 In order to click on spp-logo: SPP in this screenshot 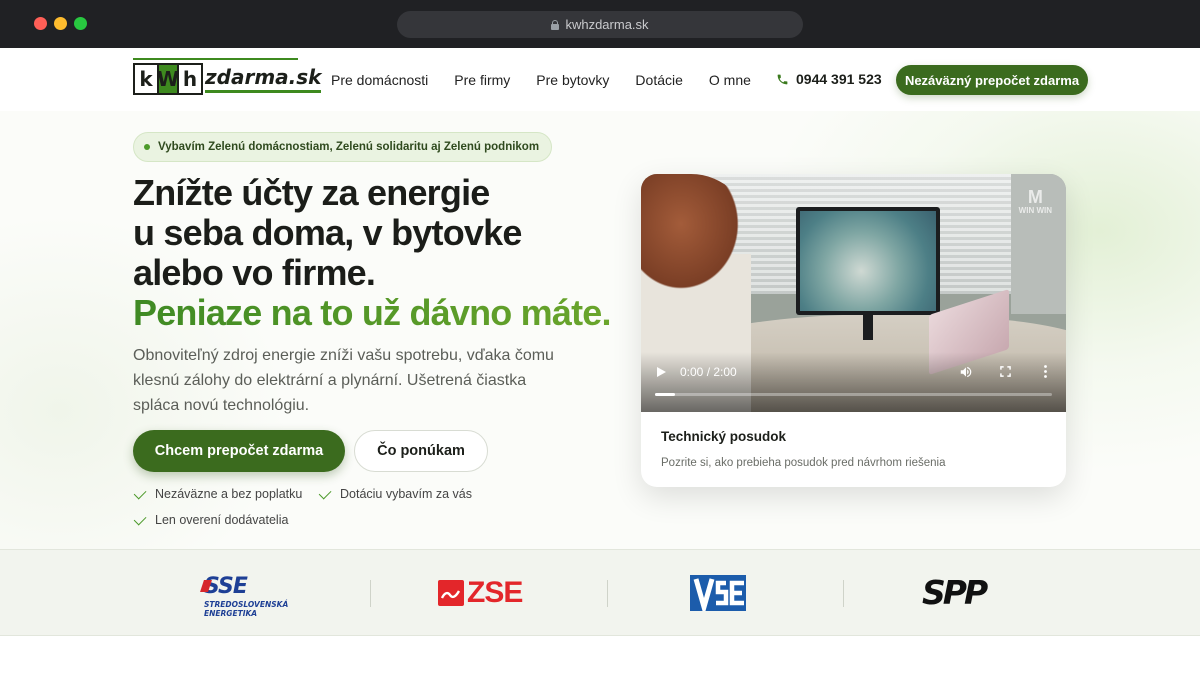, I will do `click(955, 592)`.